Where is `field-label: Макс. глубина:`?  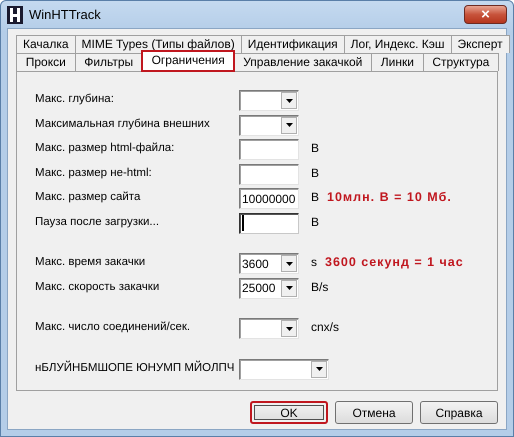
field-label: Макс. глубина: is located at coordinates (75, 99).